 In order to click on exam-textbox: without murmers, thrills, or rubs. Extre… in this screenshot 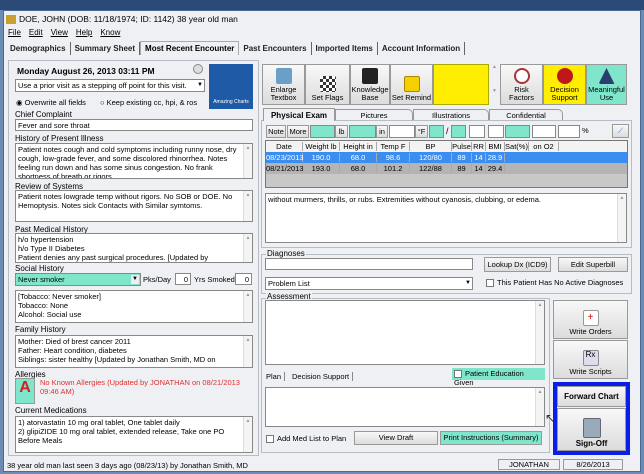, I will do `click(446, 218)`.